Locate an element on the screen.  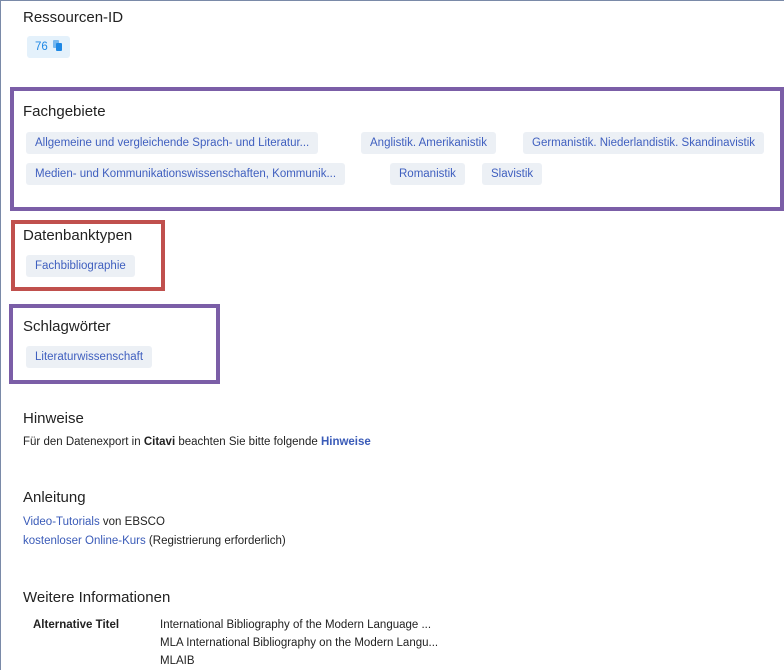
datenbanktypen-title: Datenbanktypen is located at coordinates (78, 235).